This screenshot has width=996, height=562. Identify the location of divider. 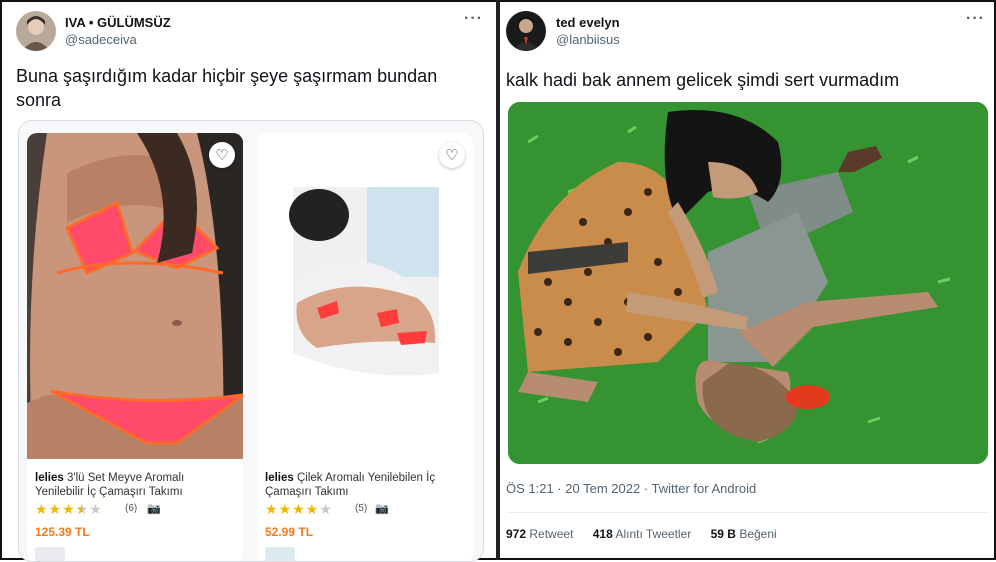
(748, 512).